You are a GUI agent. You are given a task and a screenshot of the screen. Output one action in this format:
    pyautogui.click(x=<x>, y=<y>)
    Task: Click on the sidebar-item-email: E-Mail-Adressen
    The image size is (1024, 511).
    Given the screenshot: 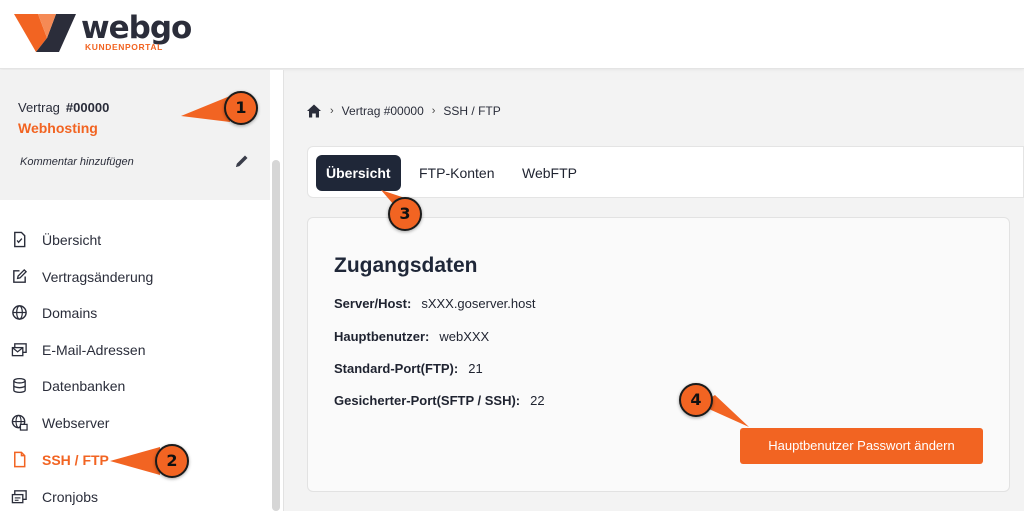 What is the action you would take?
    pyautogui.click(x=135, y=350)
    